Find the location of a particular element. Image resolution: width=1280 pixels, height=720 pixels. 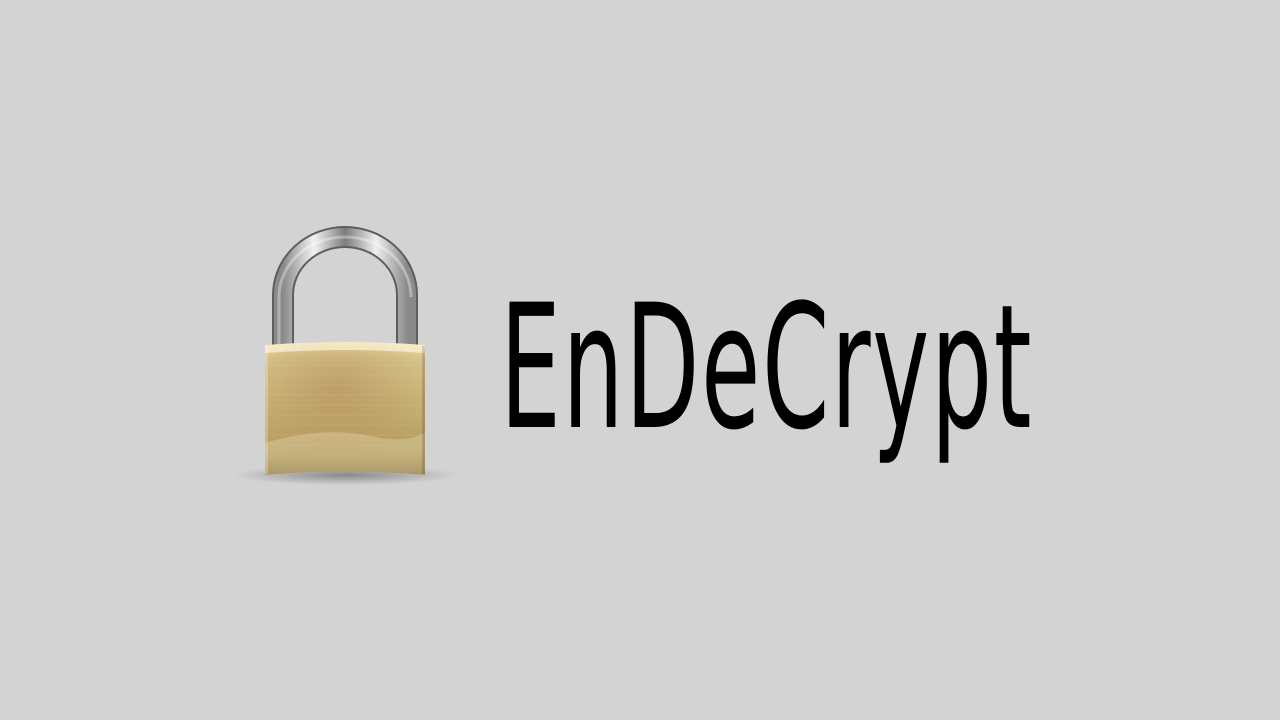

padlock-graphic is located at coordinates (345, 355).